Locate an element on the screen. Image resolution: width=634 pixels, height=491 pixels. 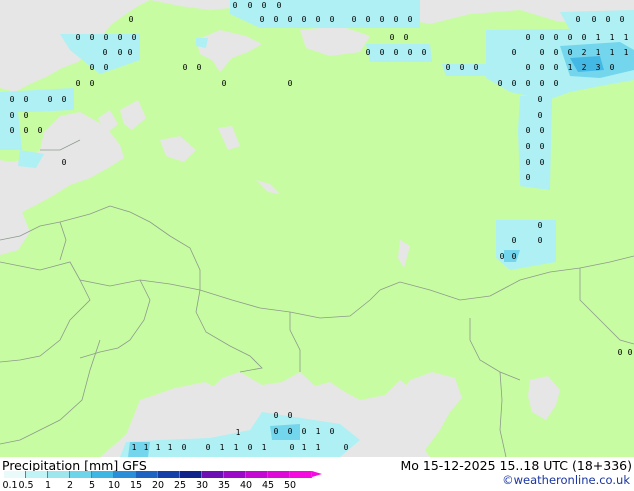
precip-value-label: 3 is located at coordinates (598, 67).